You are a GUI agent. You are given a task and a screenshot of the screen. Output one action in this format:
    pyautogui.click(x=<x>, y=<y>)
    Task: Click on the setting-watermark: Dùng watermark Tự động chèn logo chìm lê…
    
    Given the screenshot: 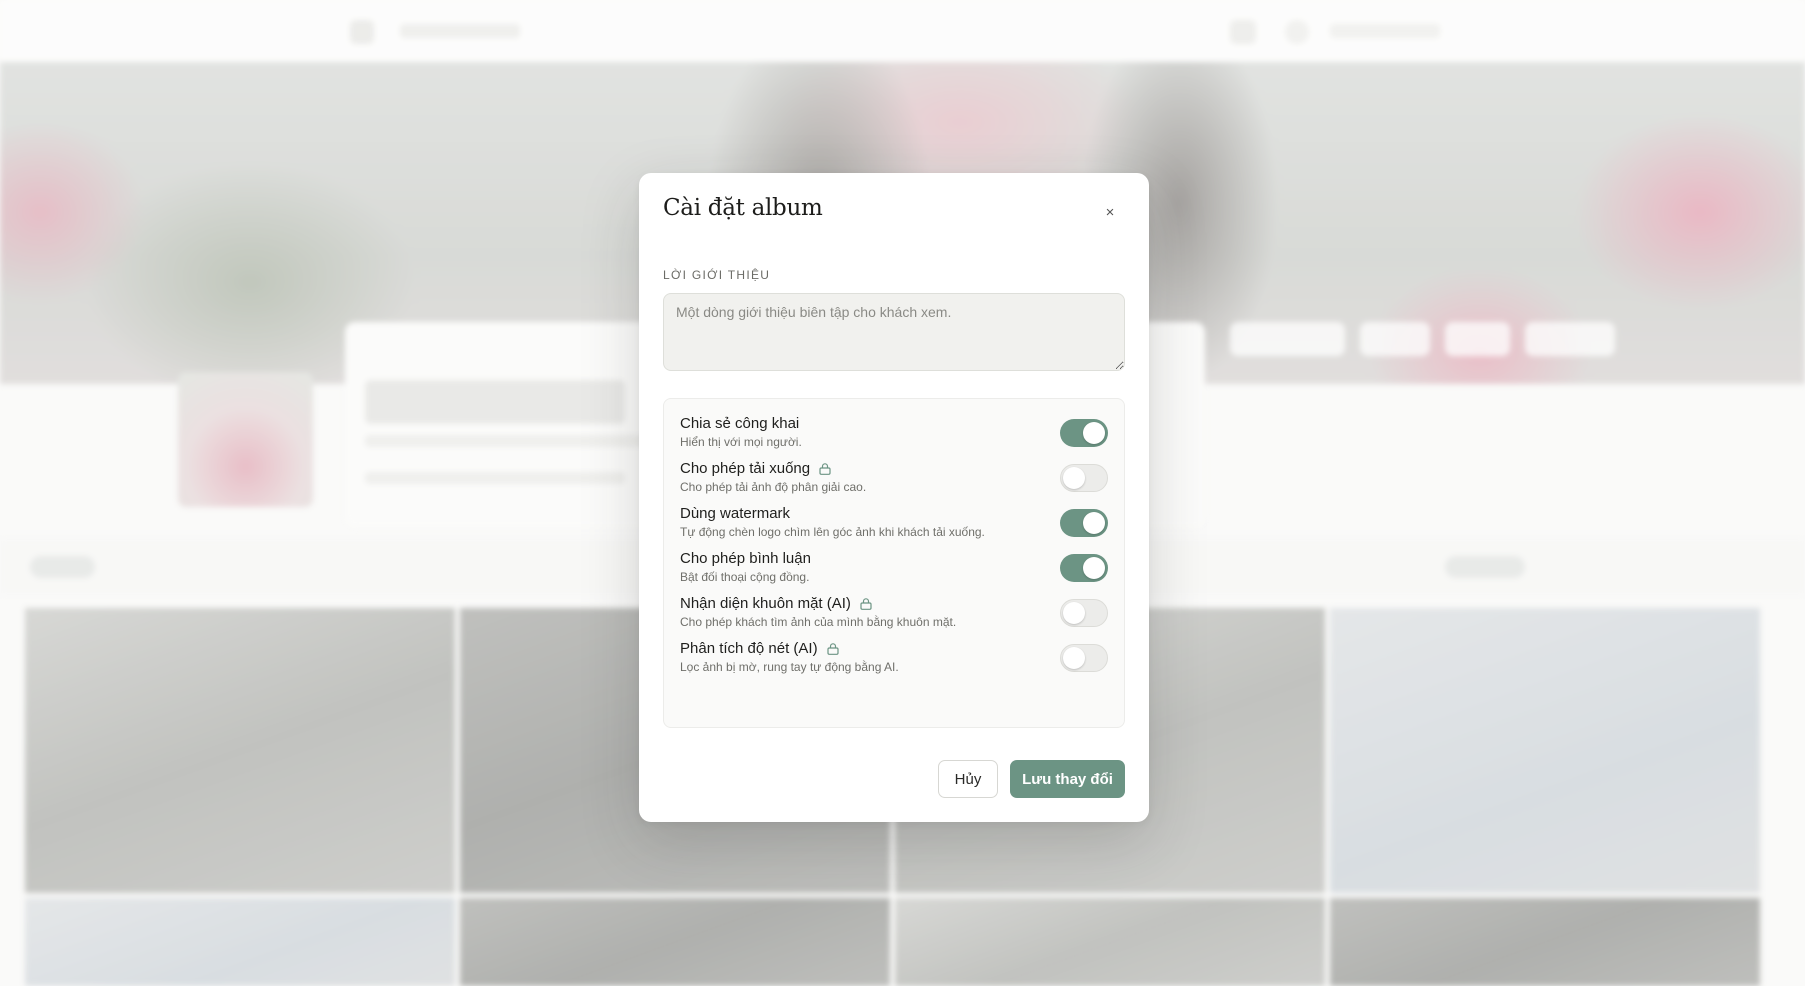 What is the action you would take?
    pyautogui.click(x=894, y=525)
    